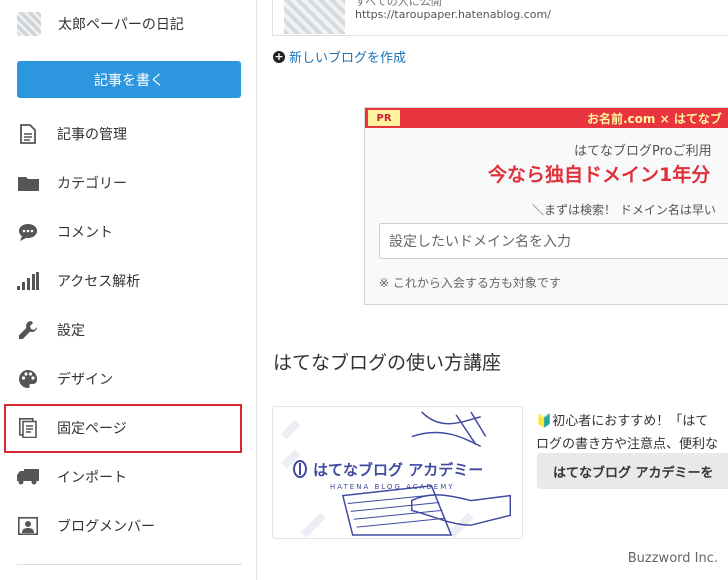  What do you see at coordinates (129, 379) in the screenshot?
I see `sidebar-item-design: デザイン` at bounding box center [129, 379].